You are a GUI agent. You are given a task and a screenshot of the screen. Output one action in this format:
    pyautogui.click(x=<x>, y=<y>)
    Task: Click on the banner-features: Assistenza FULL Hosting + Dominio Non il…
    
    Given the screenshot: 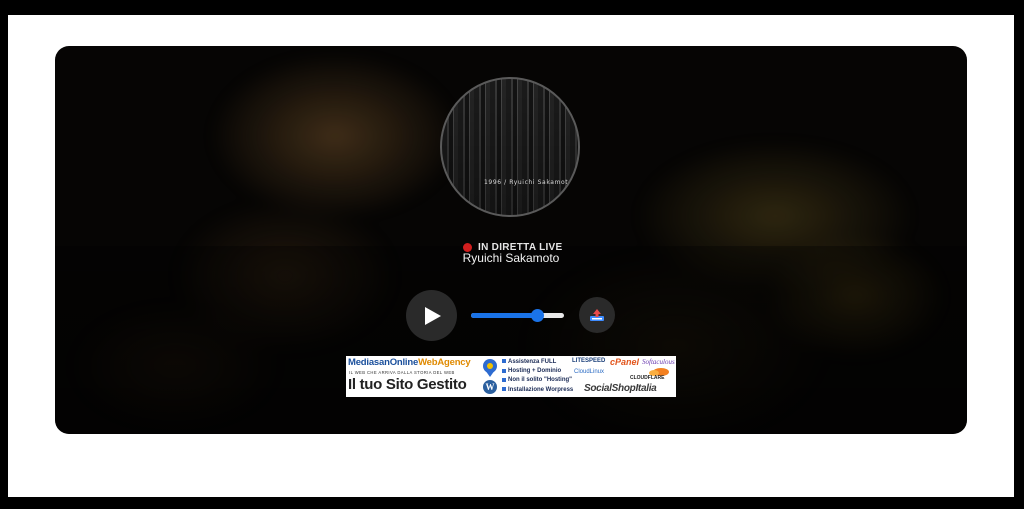 What is the action you would take?
    pyautogui.click(x=540, y=376)
    